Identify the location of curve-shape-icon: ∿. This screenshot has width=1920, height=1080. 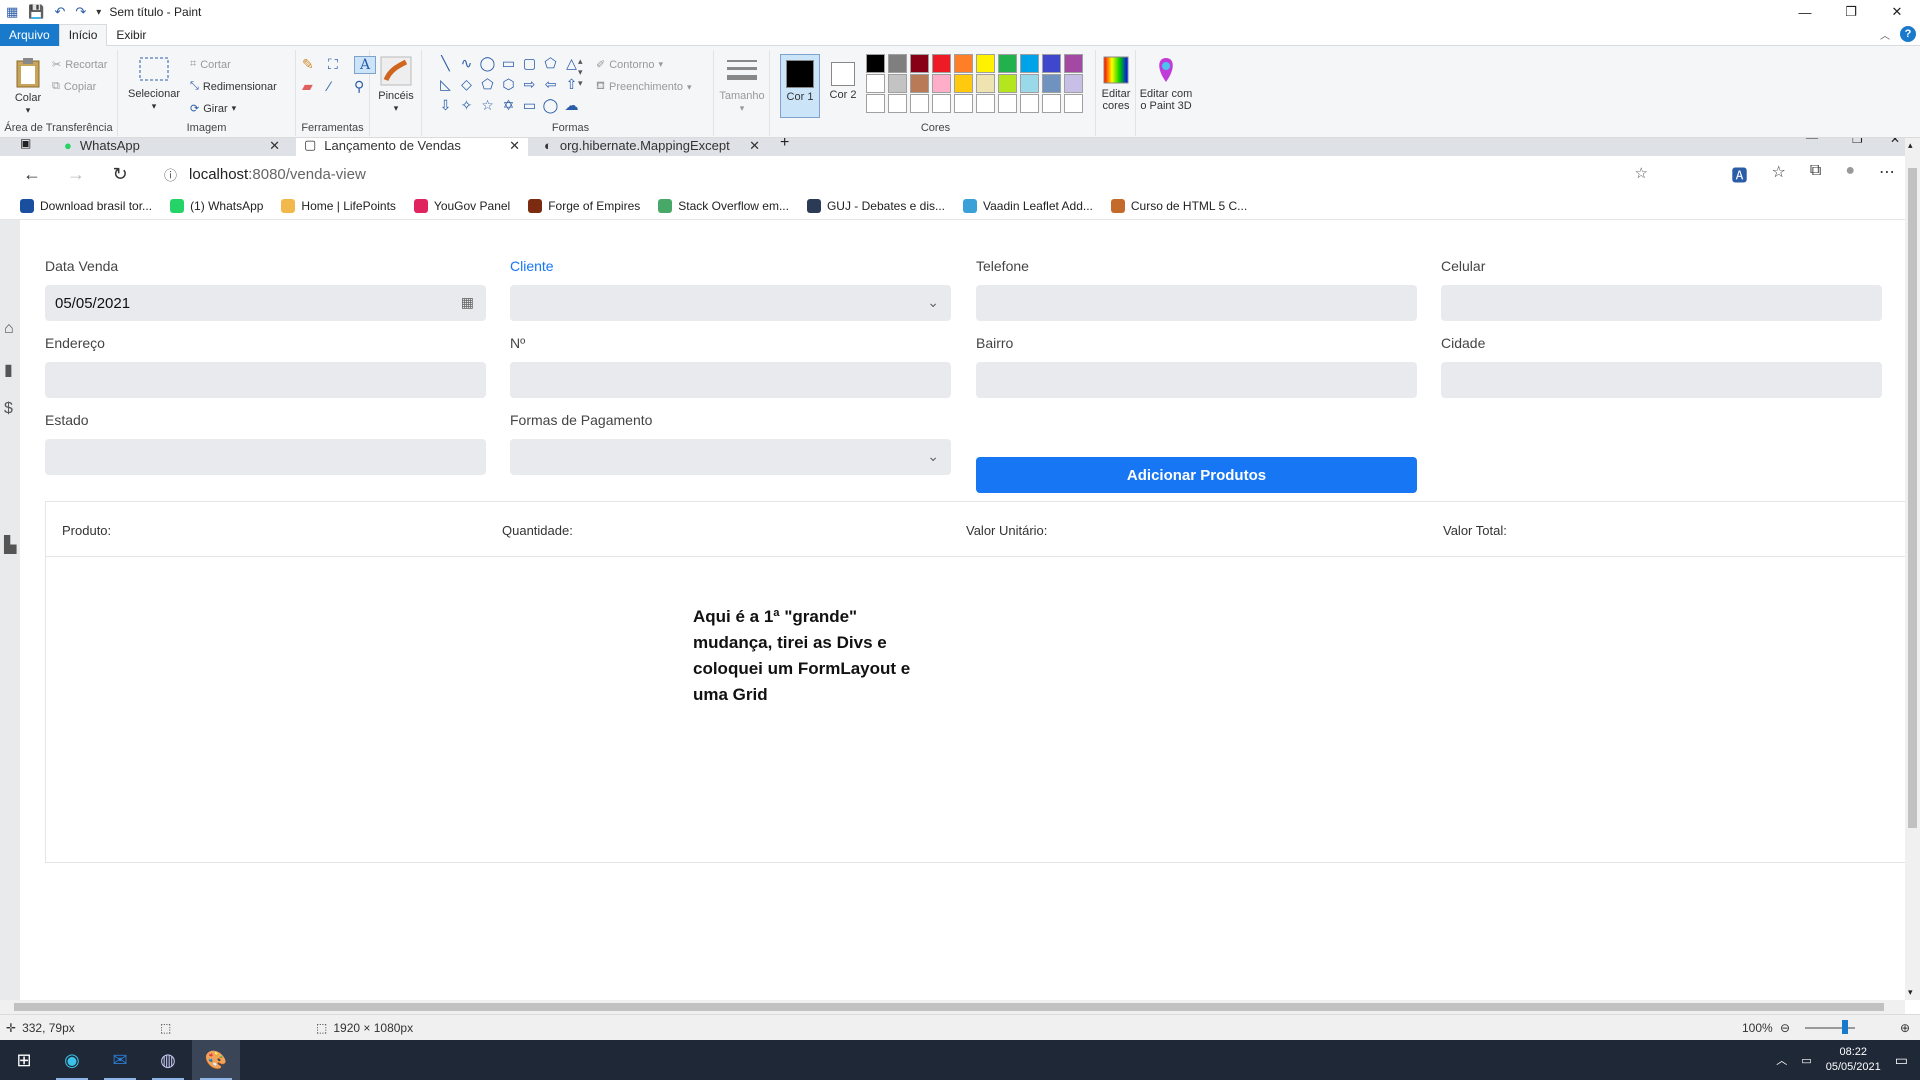
(466, 63).